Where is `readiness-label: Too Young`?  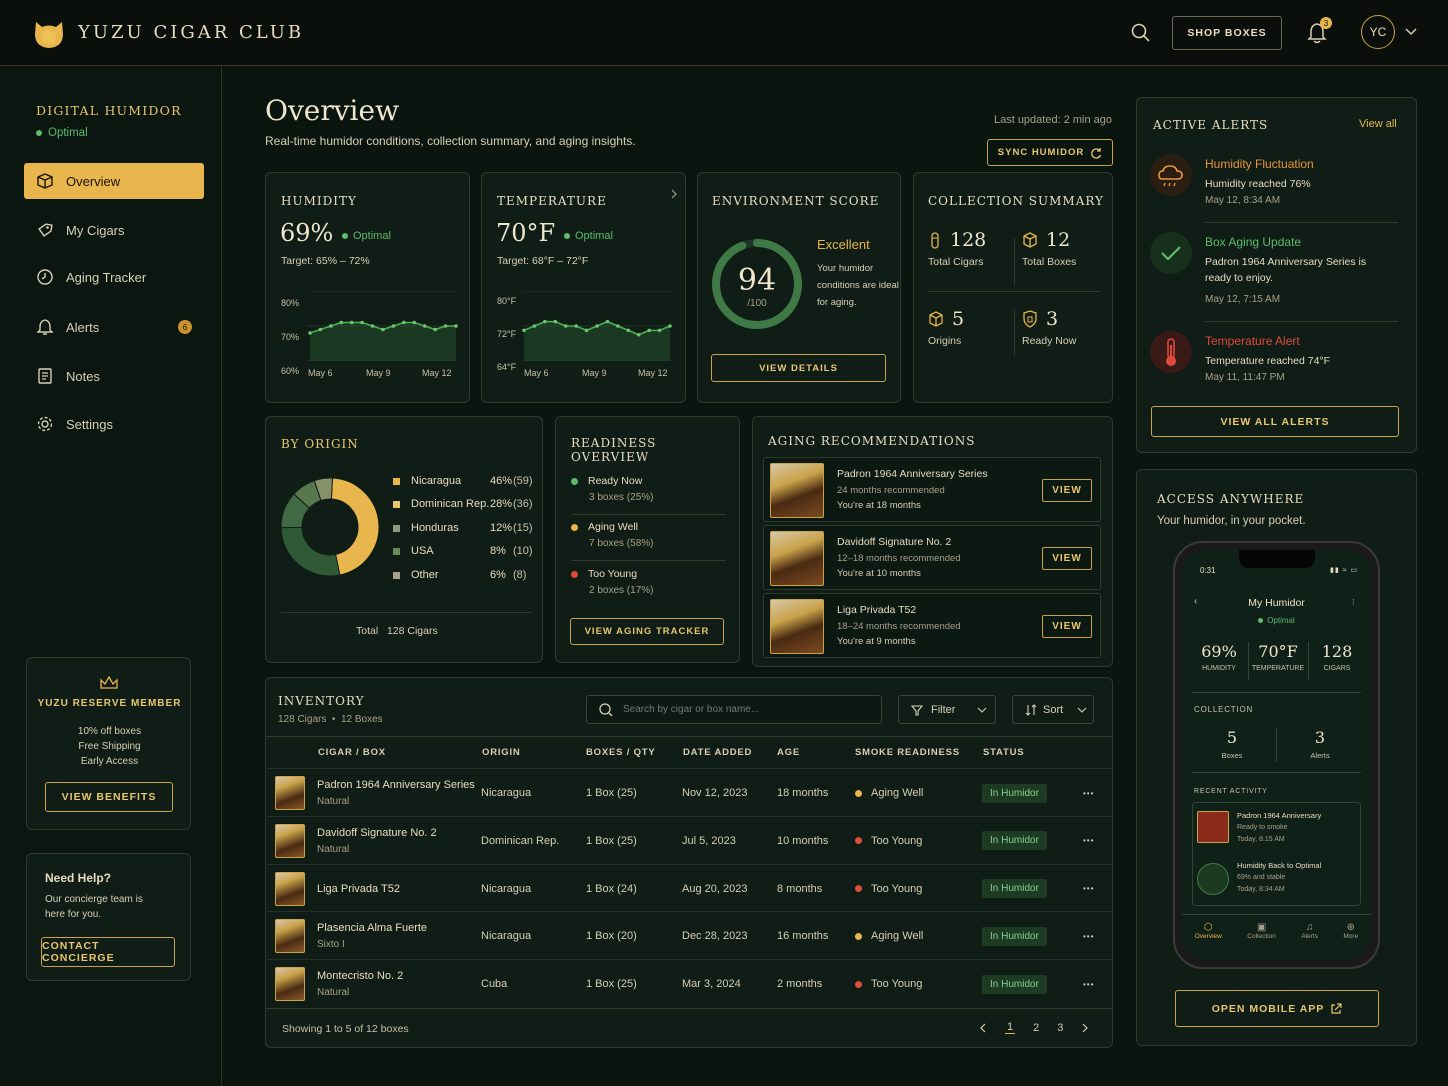 readiness-label: Too Young is located at coordinates (897, 888).